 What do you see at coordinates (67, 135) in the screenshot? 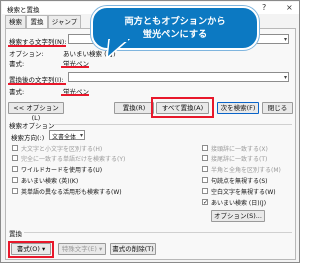
I see `direction-select: 文書全体 ▾` at bounding box center [67, 135].